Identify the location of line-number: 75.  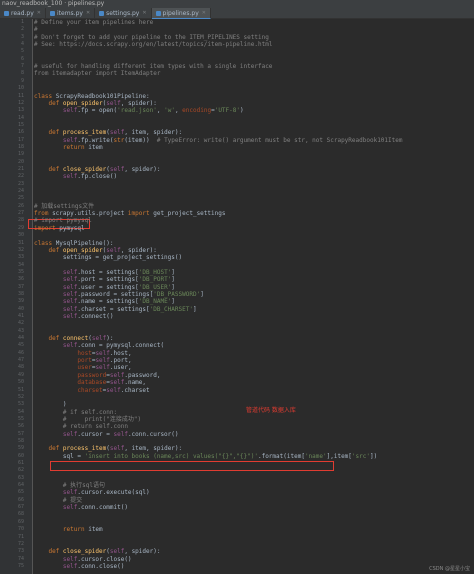
(20, 565).